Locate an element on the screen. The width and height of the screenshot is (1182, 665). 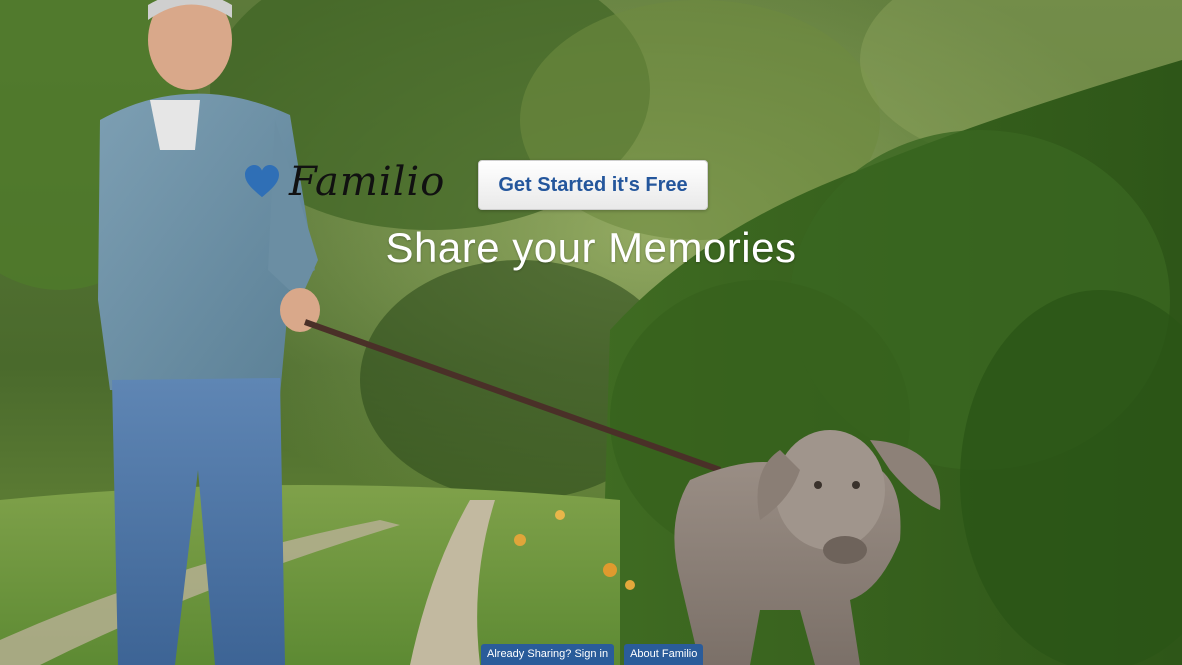
footer-link-bar: Already Sharing? Sign in About Familio is located at coordinates (592, 654).